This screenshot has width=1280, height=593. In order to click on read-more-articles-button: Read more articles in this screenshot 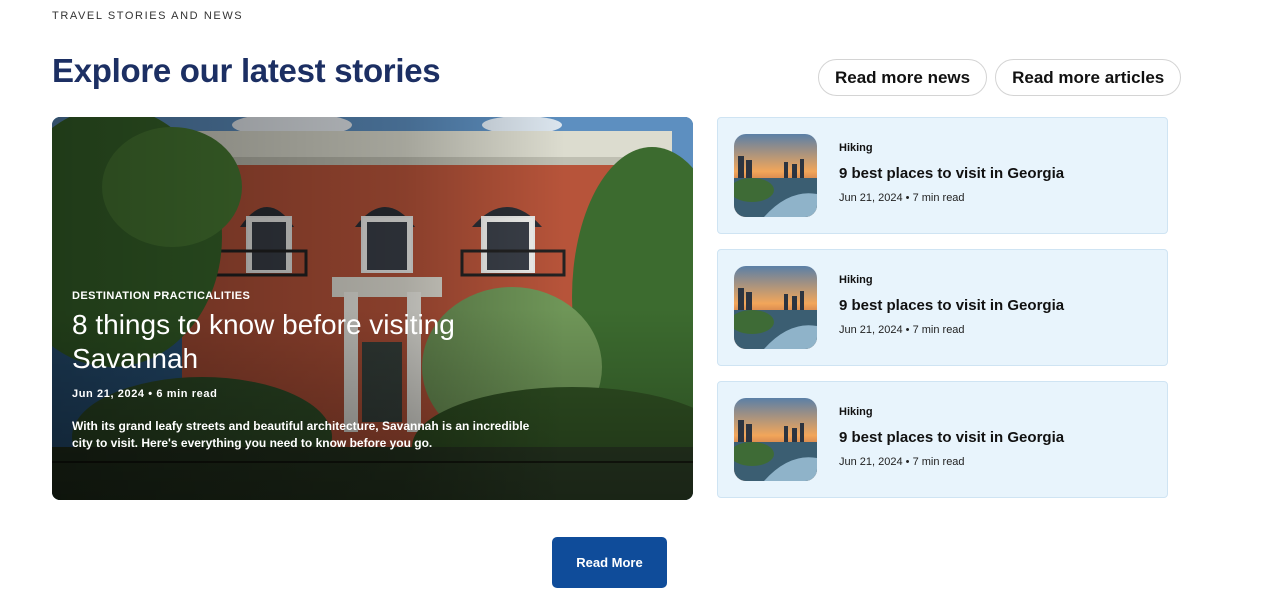, I will do `click(1088, 77)`.